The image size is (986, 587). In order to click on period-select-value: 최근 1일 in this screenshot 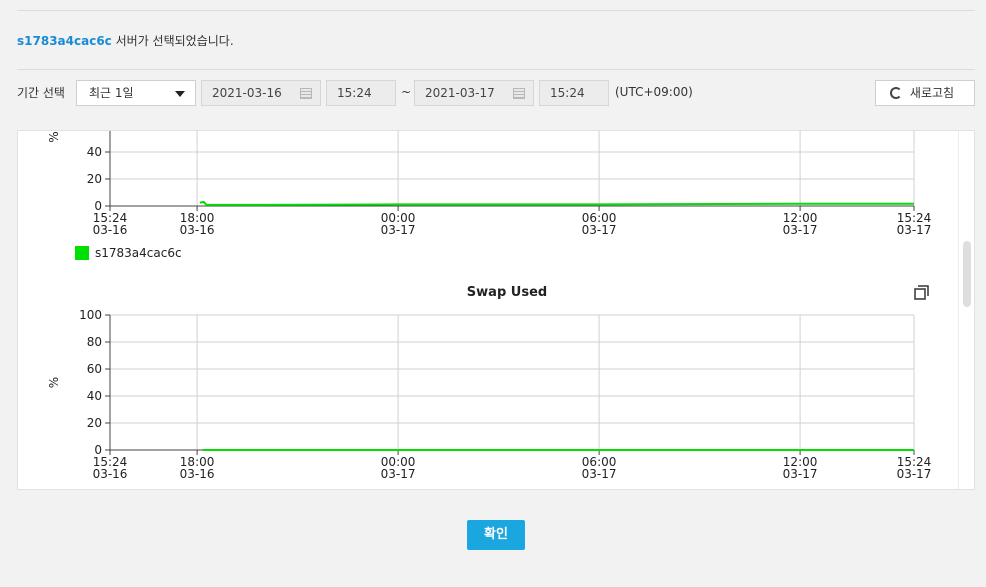, I will do `click(111, 93)`.